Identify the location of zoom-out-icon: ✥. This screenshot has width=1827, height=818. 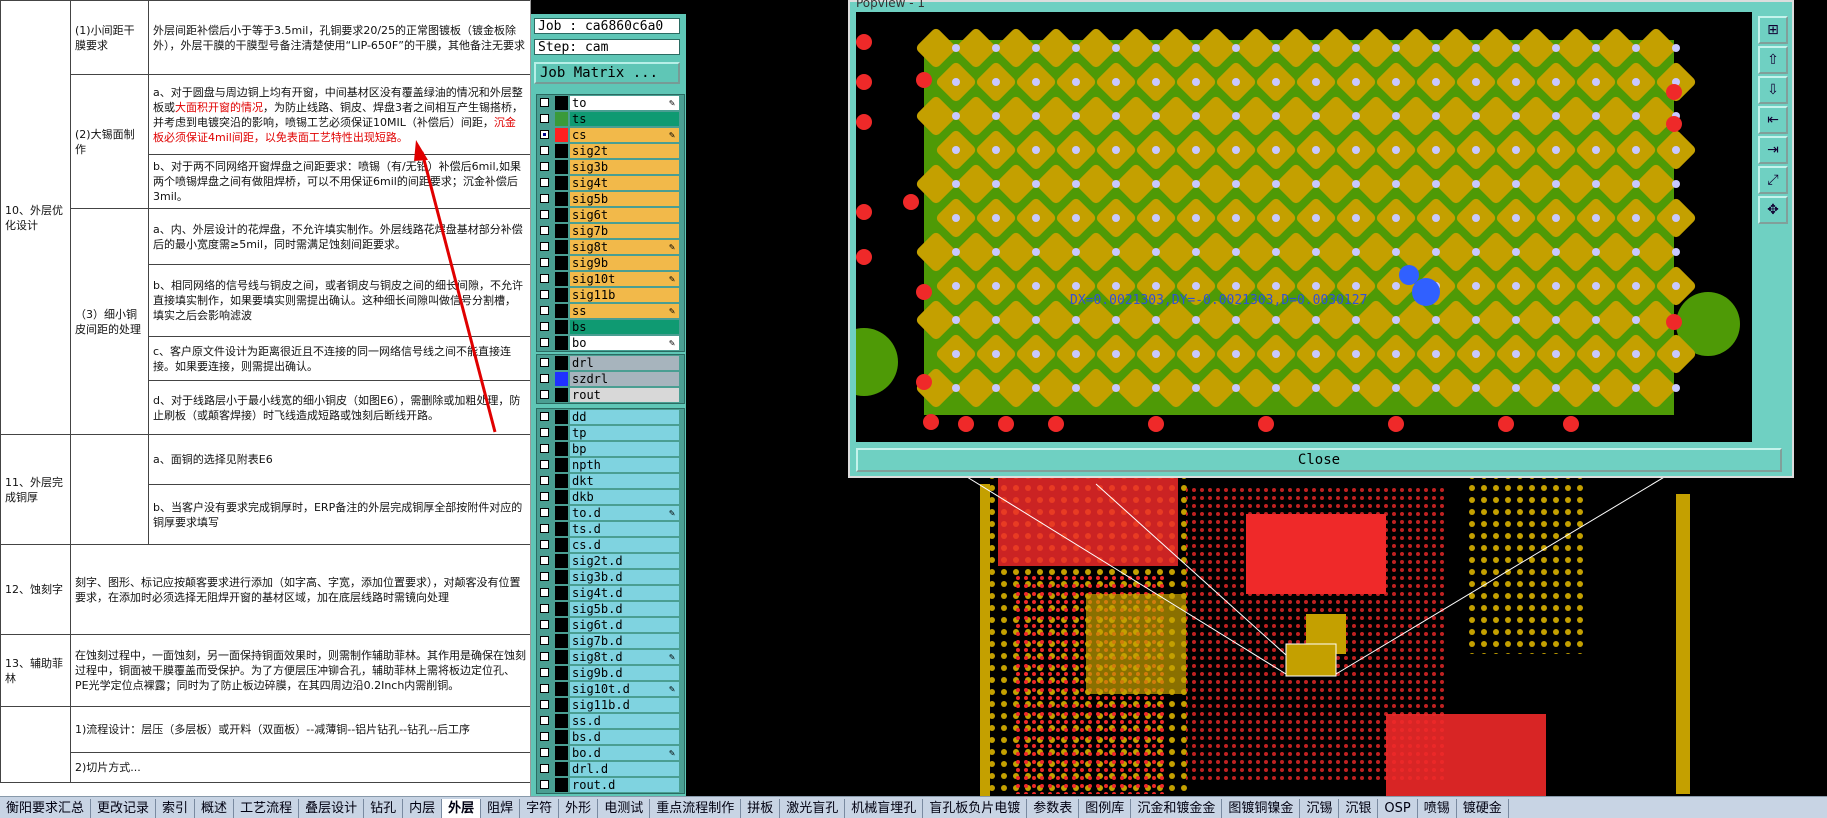
(1773, 210).